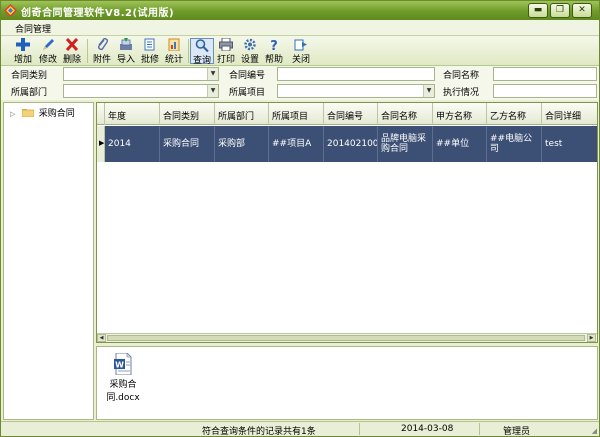 The height and width of the screenshot is (437, 600). I want to click on help-label: 帮助, so click(273, 60).